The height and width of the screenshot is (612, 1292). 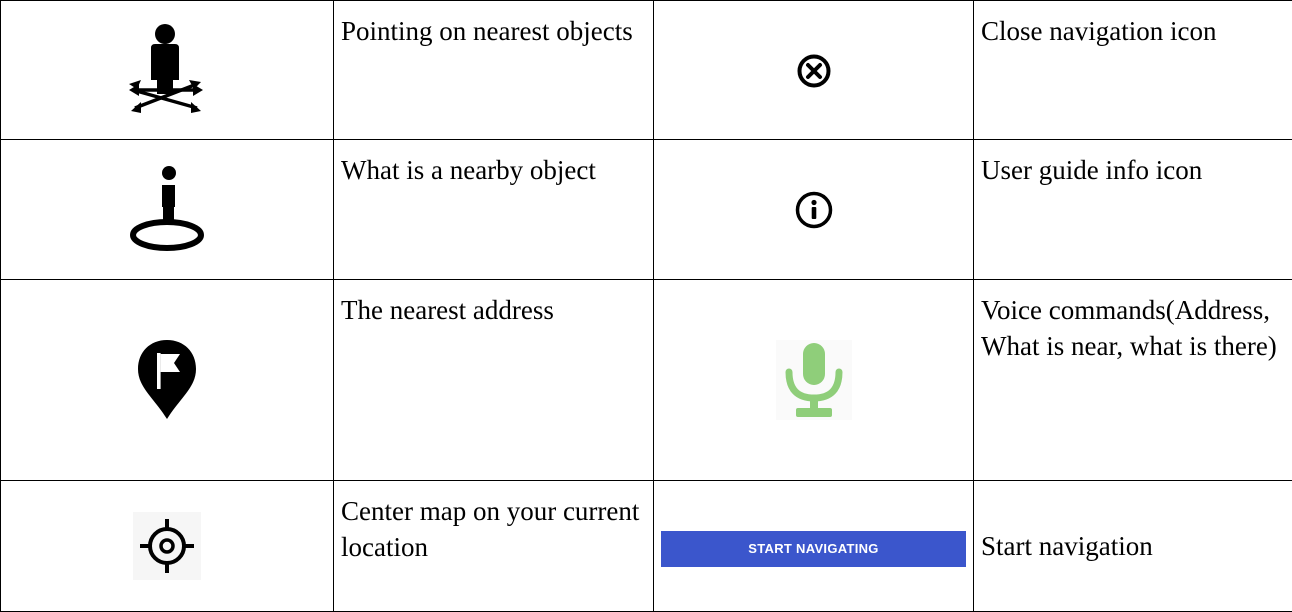 I want to click on row-label: Close navigation icon, so click(x=1133, y=70).